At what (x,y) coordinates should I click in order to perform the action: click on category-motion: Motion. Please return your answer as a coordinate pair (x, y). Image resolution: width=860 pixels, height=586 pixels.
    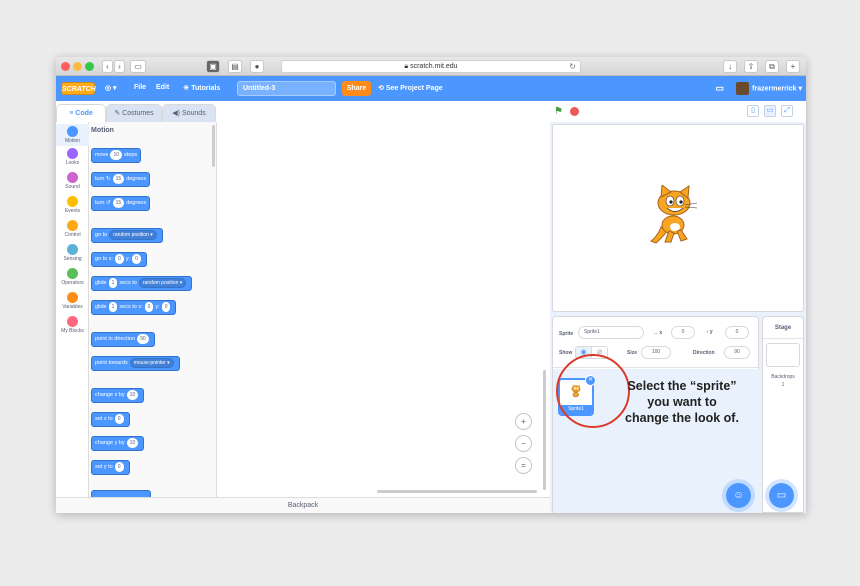
    Looking at the image, I should click on (72, 135).